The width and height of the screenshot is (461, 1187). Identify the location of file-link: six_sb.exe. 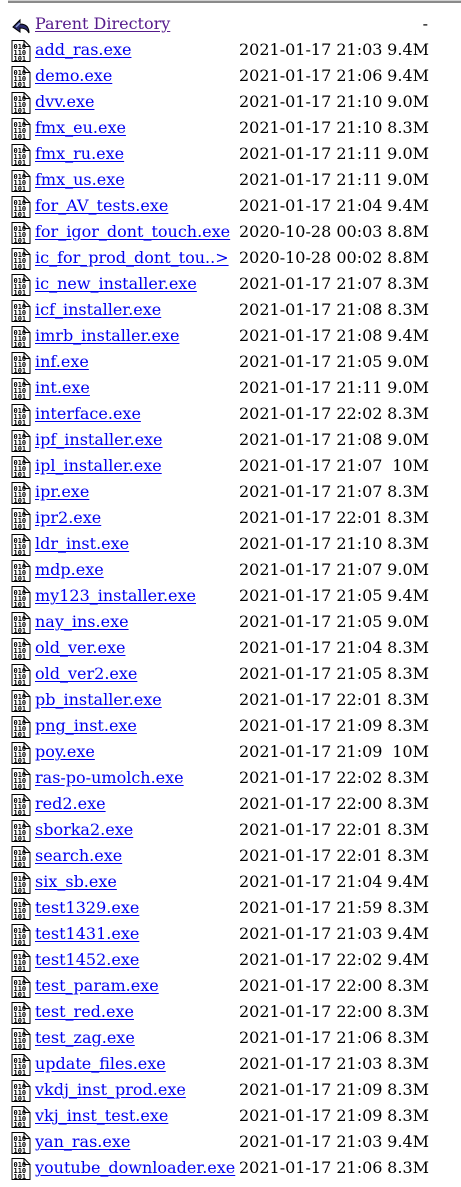
(76, 881).